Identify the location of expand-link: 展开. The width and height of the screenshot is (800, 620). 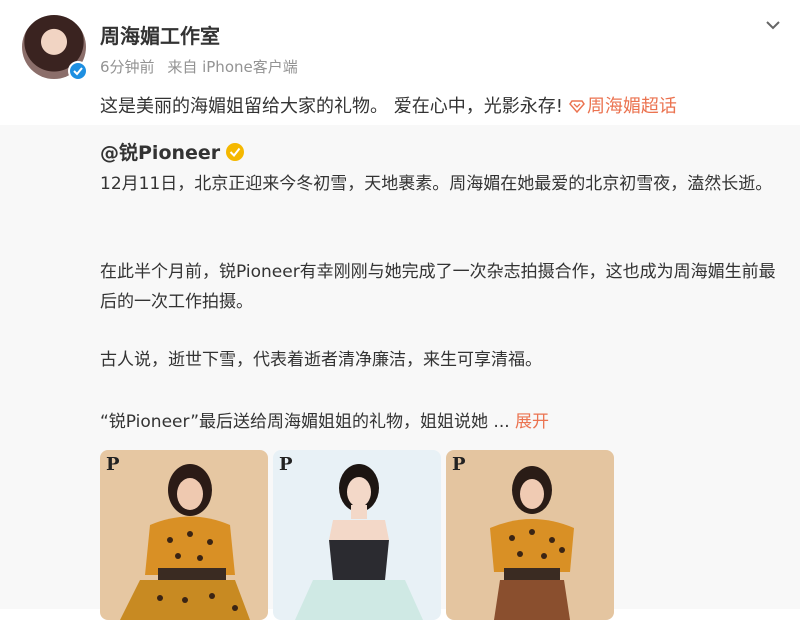
(532, 422).